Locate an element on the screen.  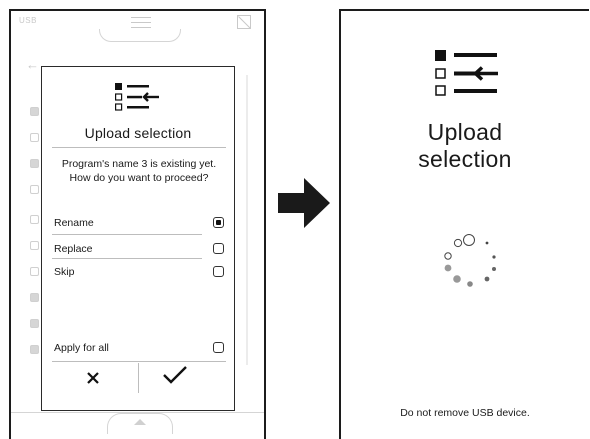
option-replace: Replace is located at coordinates (139, 250).